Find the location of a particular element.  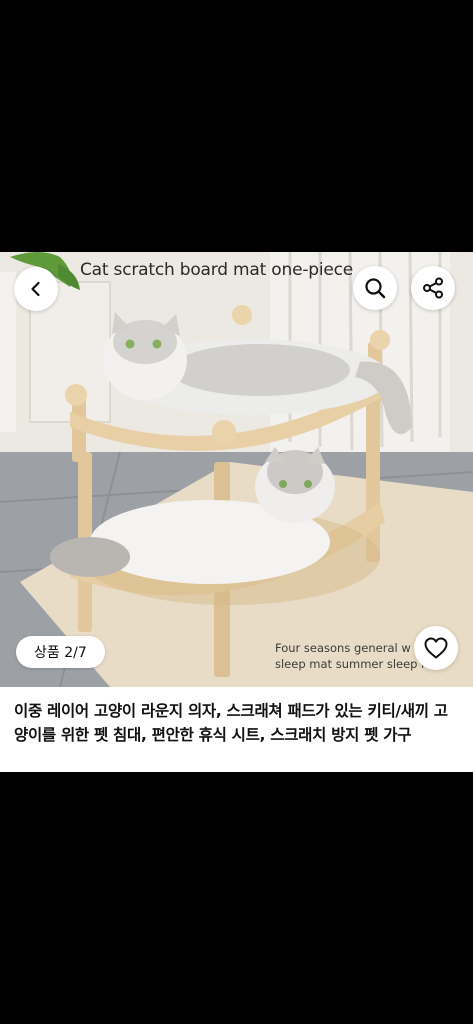

favorite-button is located at coordinates (436, 648).